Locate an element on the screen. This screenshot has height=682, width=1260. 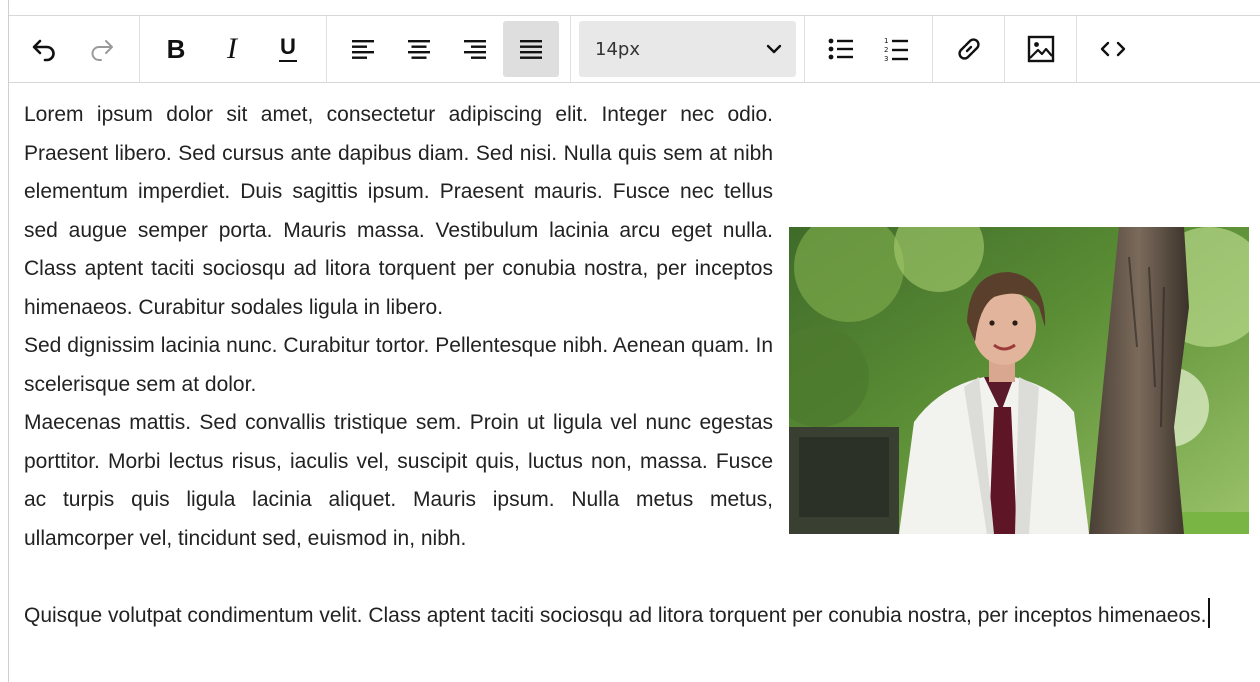
align-justify-icon is located at coordinates (531, 49).